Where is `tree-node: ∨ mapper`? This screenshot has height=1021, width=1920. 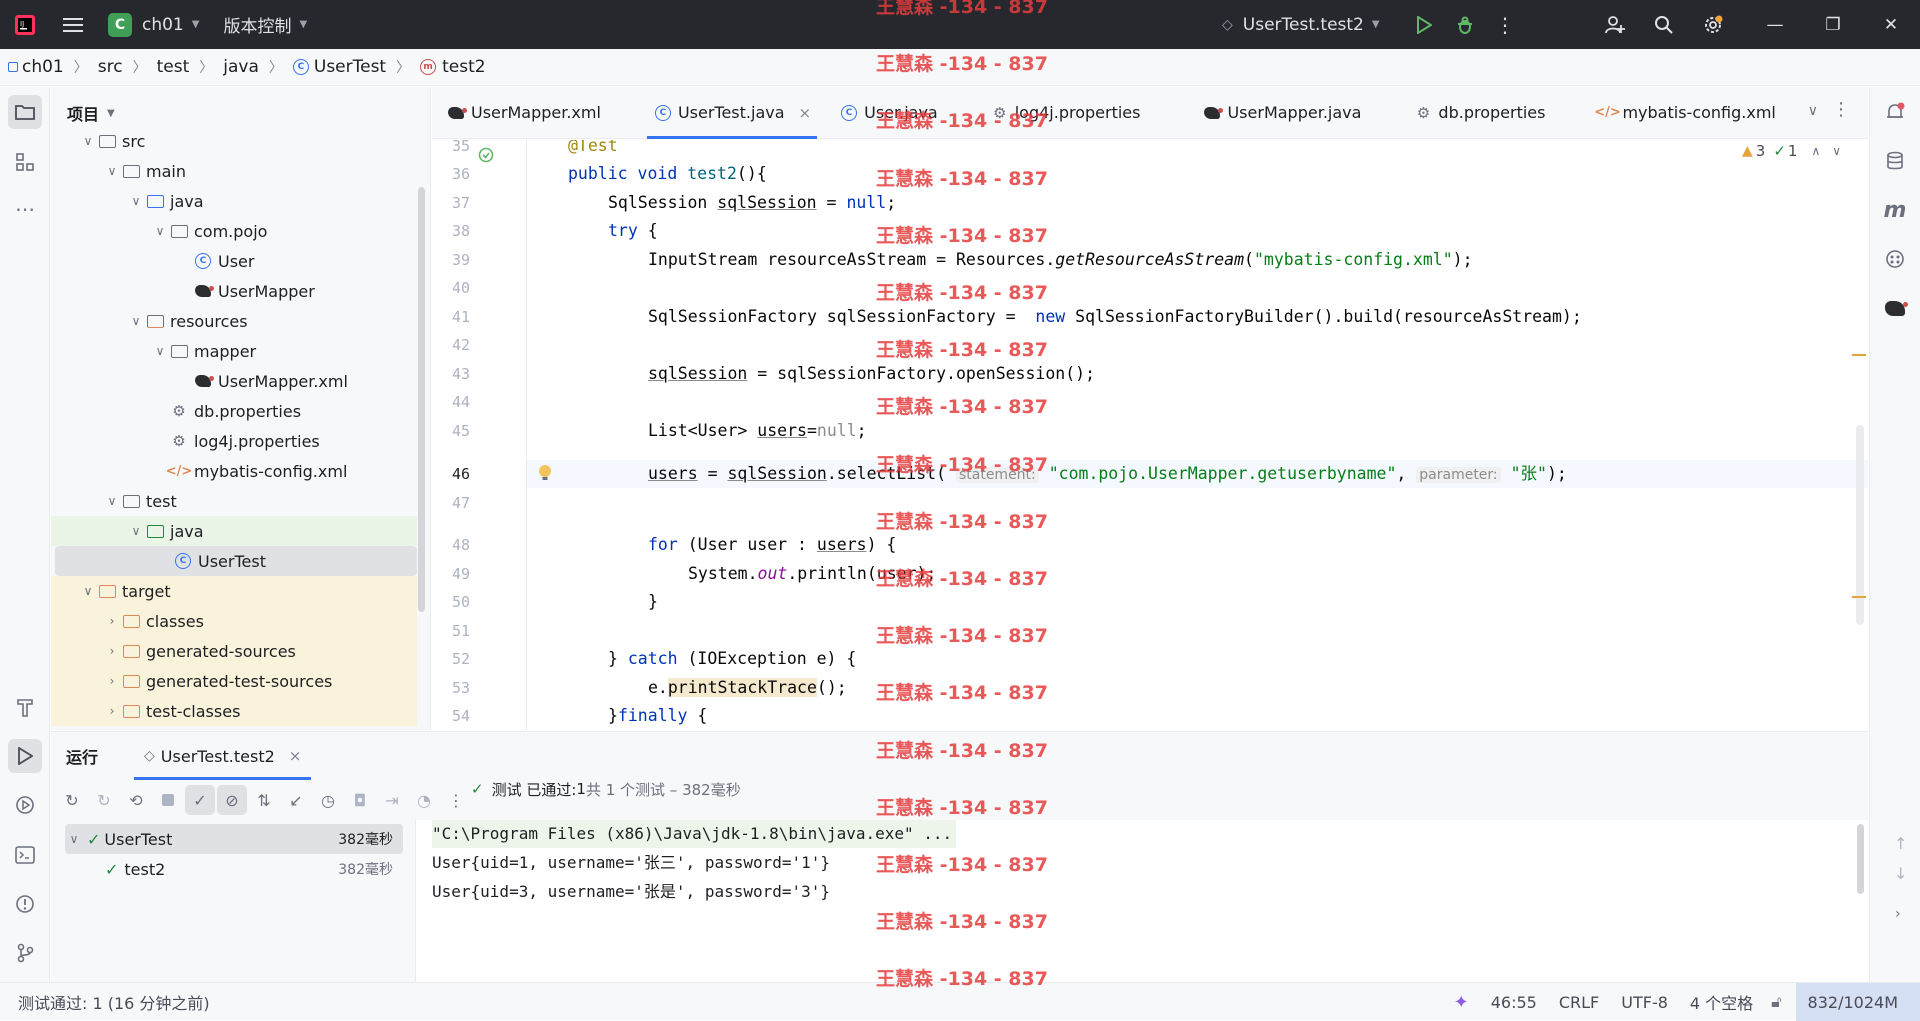
tree-node: ∨ mapper is located at coordinates (234, 351).